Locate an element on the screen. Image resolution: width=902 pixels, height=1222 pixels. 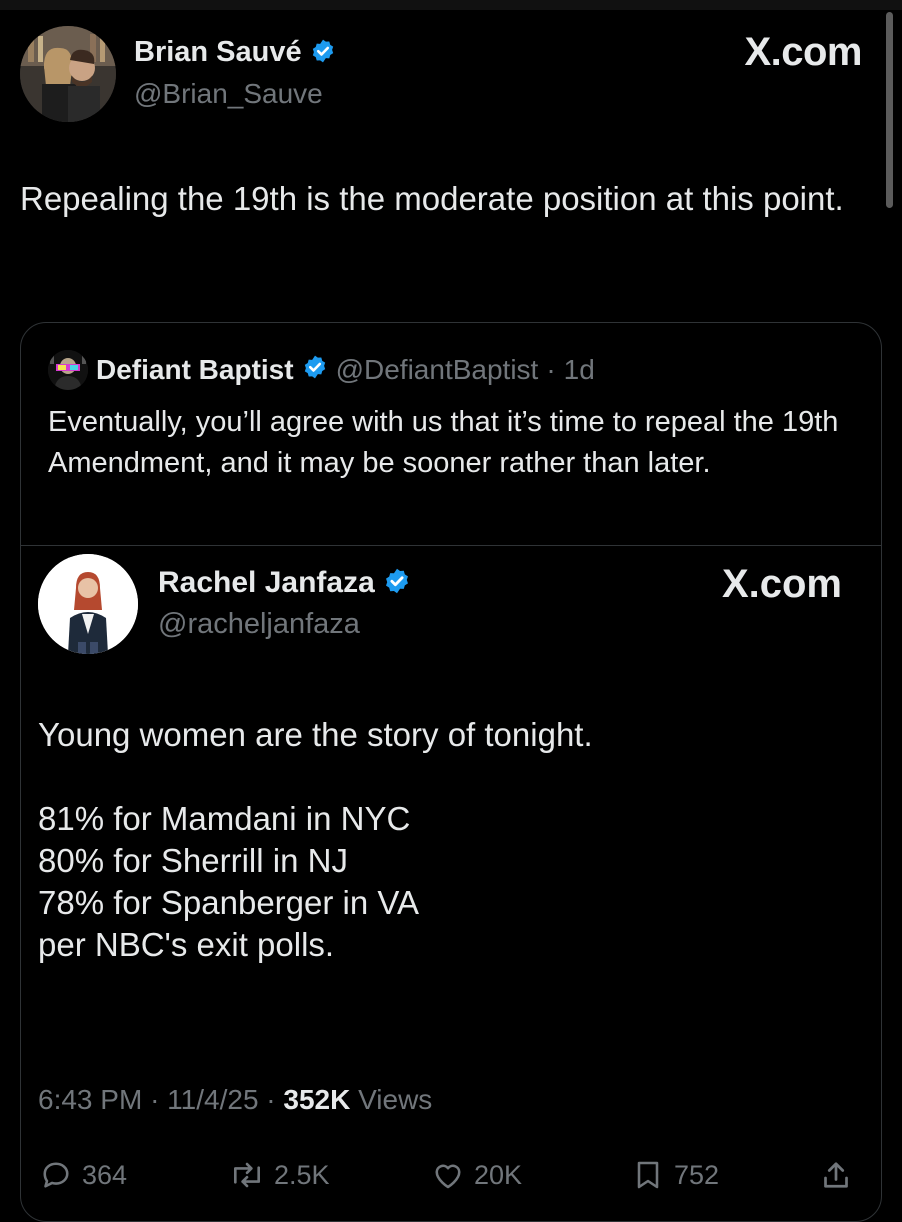
views-label: Views is located at coordinates (395, 1099).